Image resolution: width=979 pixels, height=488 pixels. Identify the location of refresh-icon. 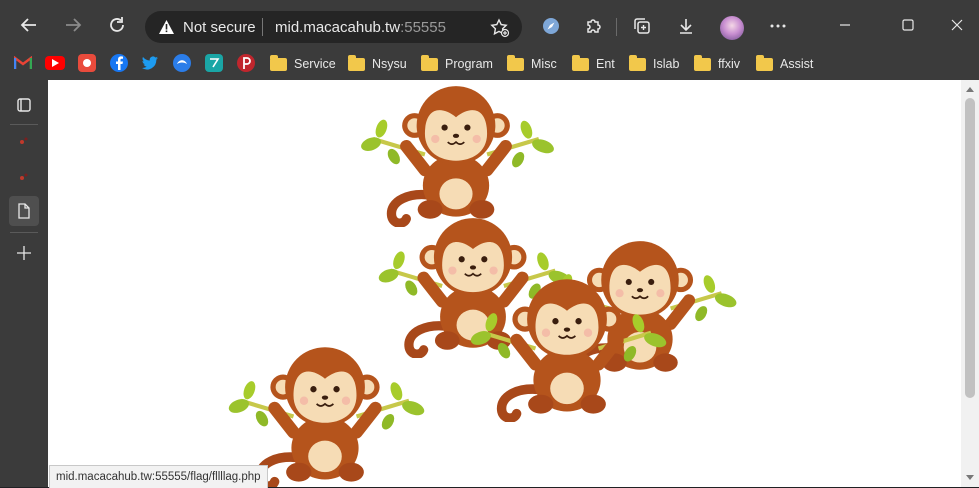
(117, 24).